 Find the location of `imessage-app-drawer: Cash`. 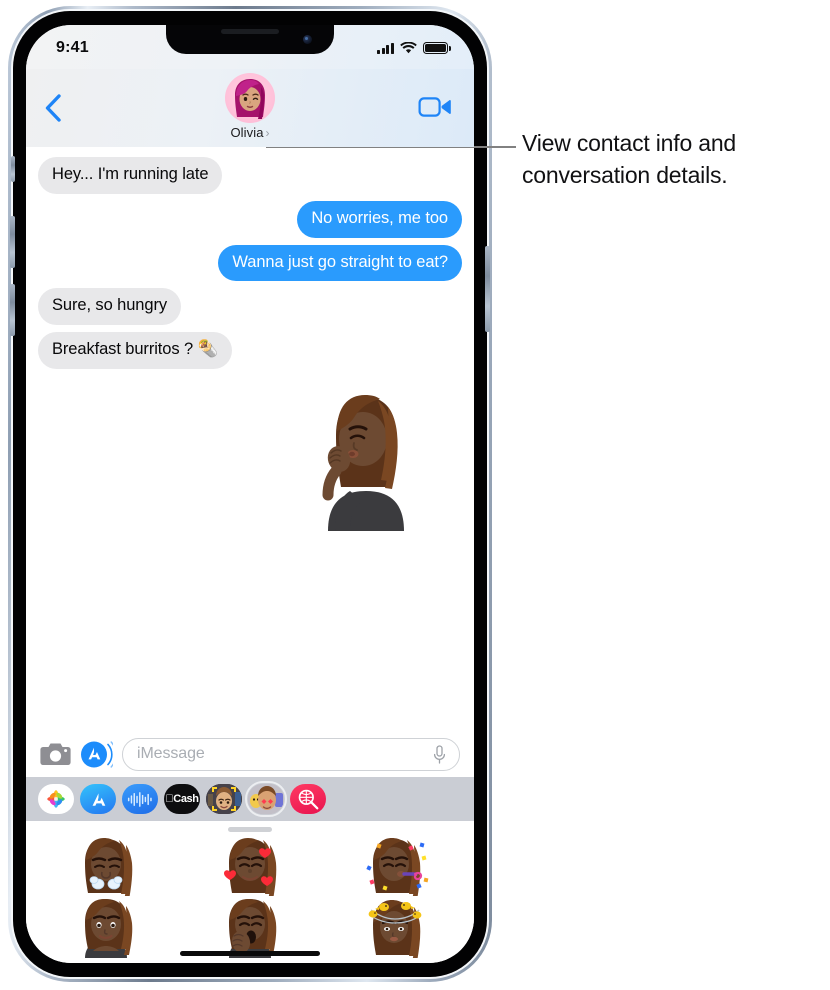

imessage-app-drawer: Cash is located at coordinates (250, 799).